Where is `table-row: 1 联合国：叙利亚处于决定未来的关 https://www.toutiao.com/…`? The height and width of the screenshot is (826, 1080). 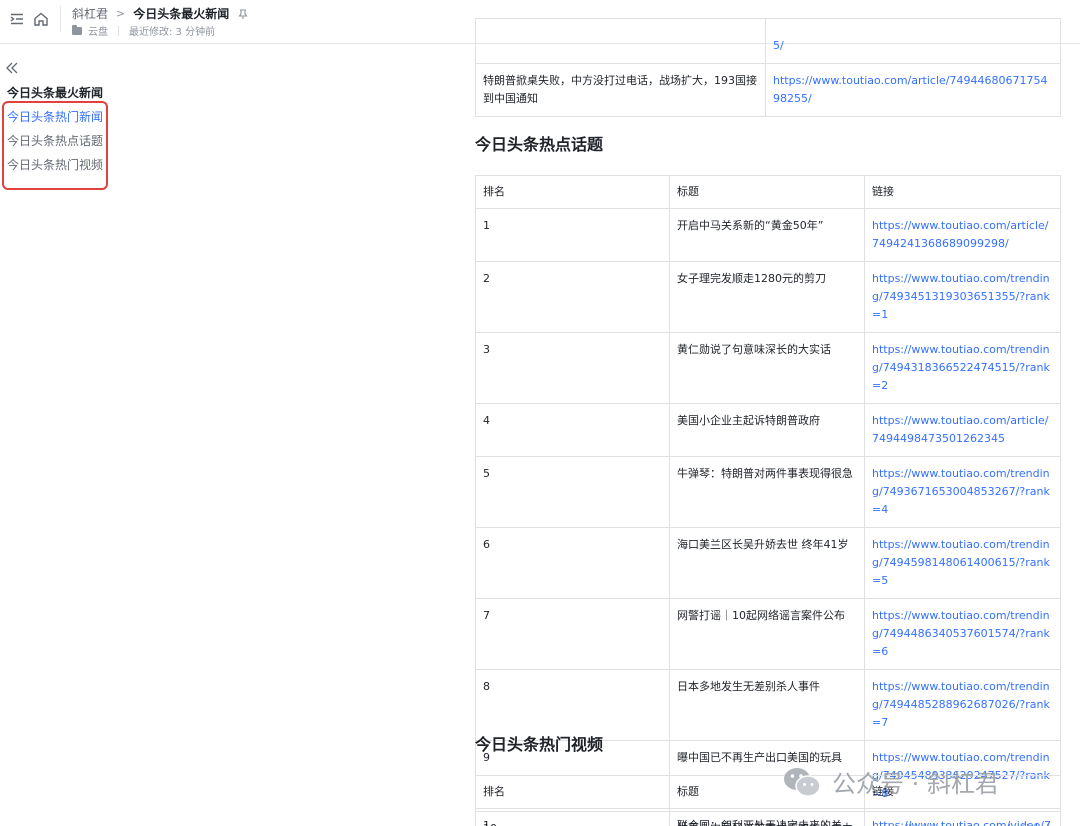
table-row: 1 联合国：叙利亚处于决定未来的关 https://www.toutiao.com/… is located at coordinates (768, 817).